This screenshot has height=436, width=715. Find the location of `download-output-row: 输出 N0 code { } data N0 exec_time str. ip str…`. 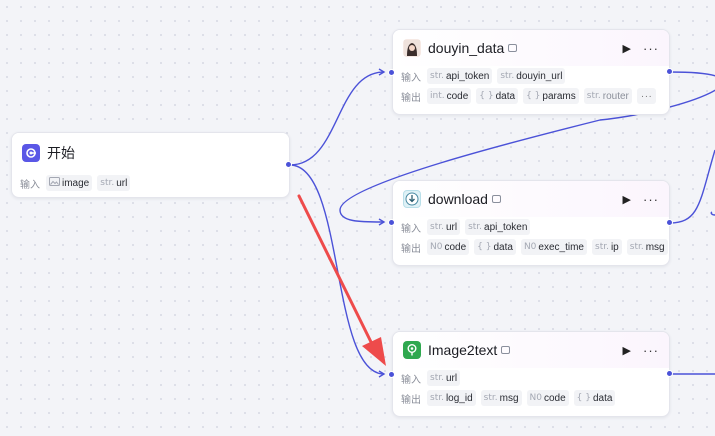

download-output-row: 输出 N0 code { } data N0 exec_time str. ip str… is located at coordinates (531, 247).